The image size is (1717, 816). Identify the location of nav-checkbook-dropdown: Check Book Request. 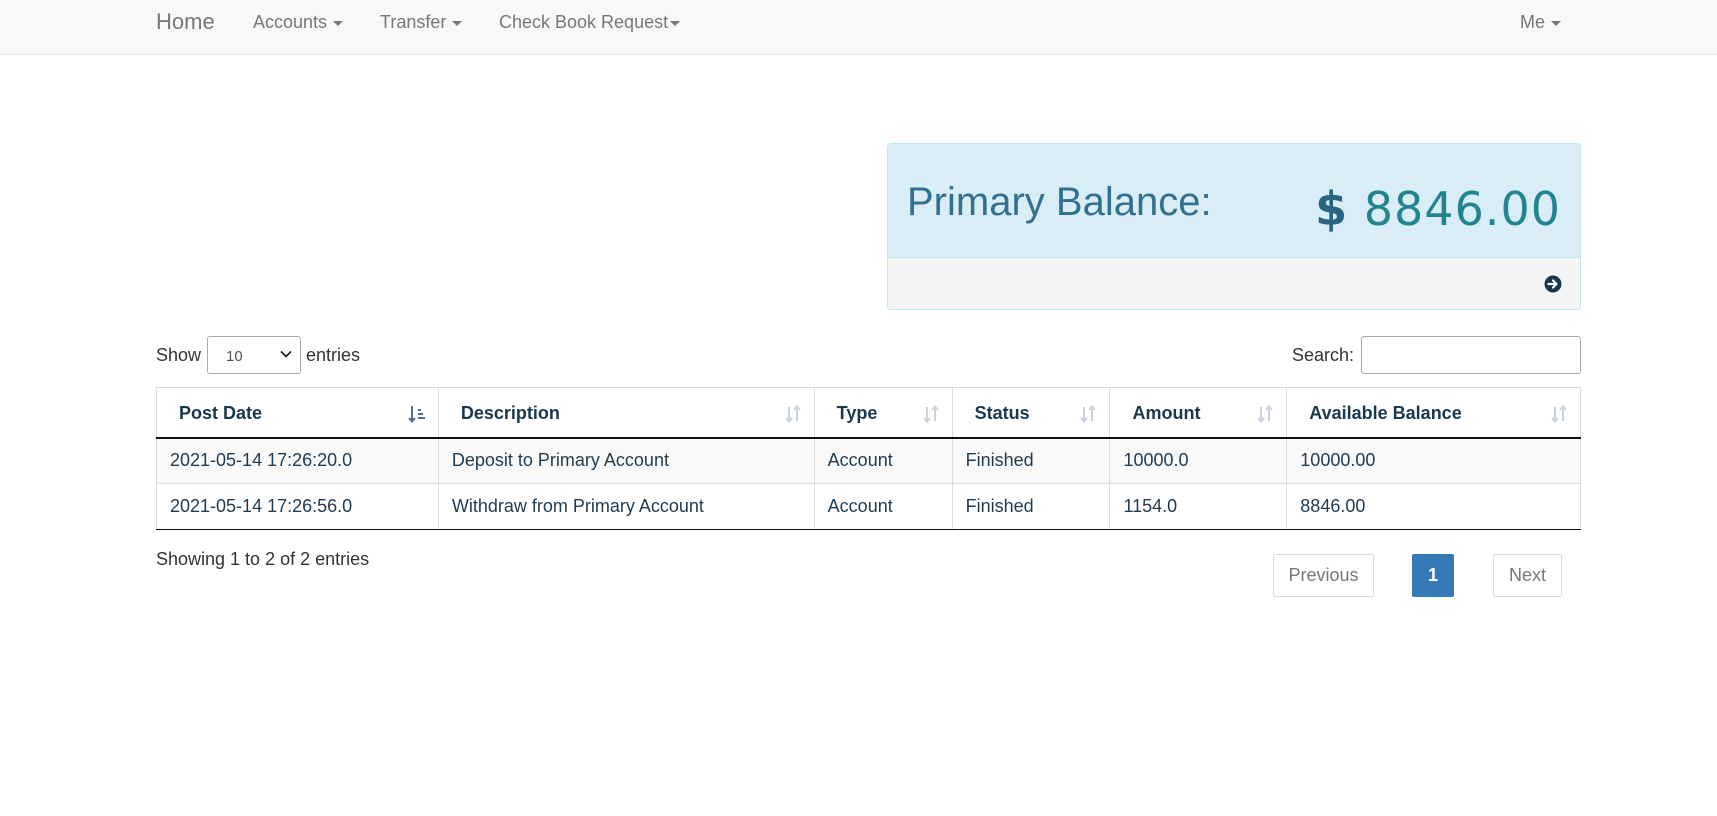
(590, 22).